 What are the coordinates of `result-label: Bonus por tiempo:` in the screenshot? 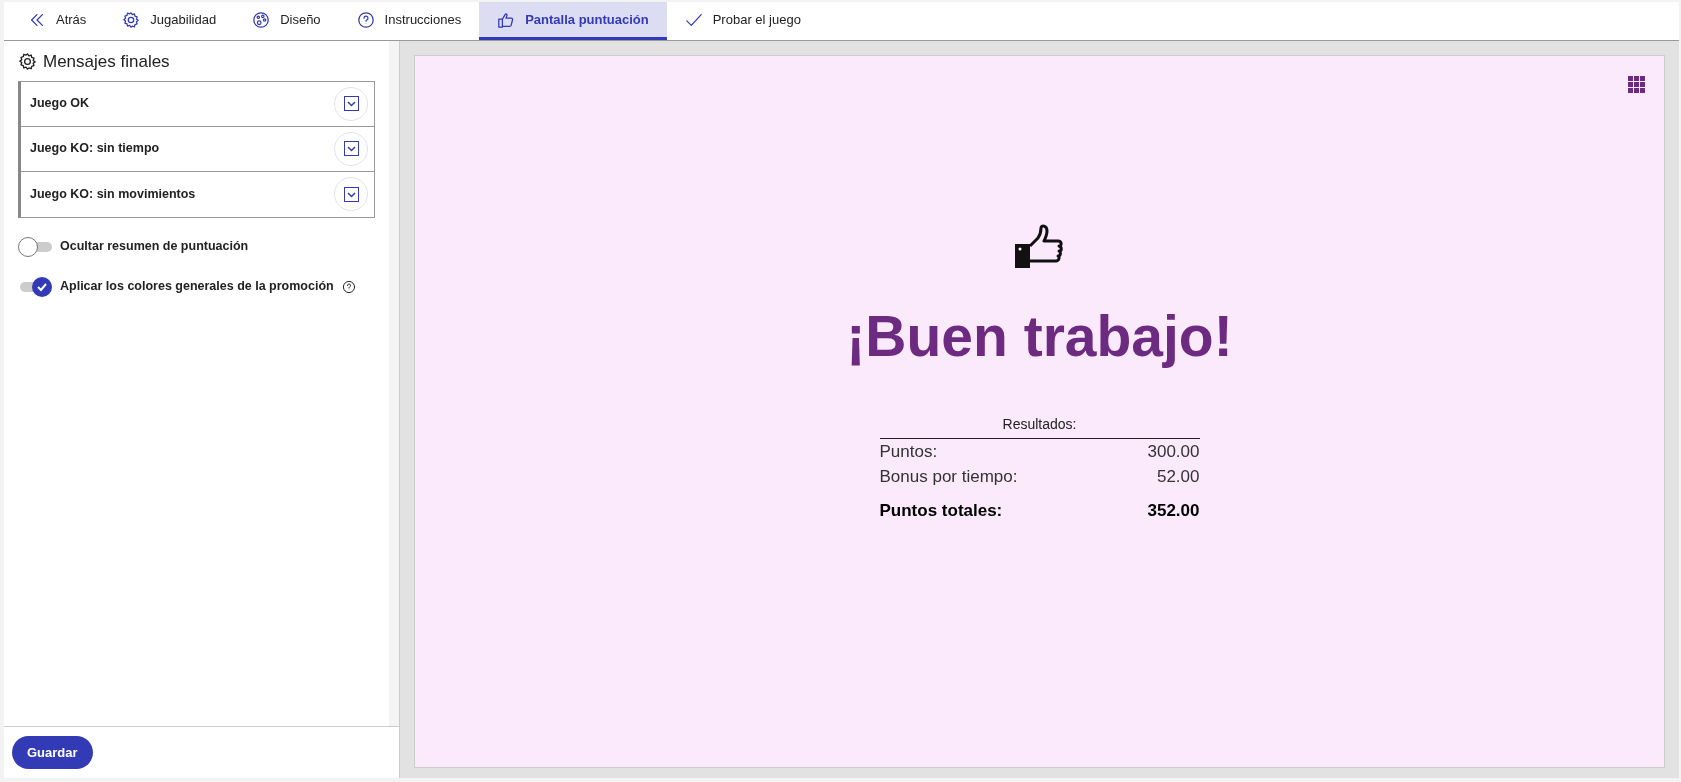 It's located at (948, 477).